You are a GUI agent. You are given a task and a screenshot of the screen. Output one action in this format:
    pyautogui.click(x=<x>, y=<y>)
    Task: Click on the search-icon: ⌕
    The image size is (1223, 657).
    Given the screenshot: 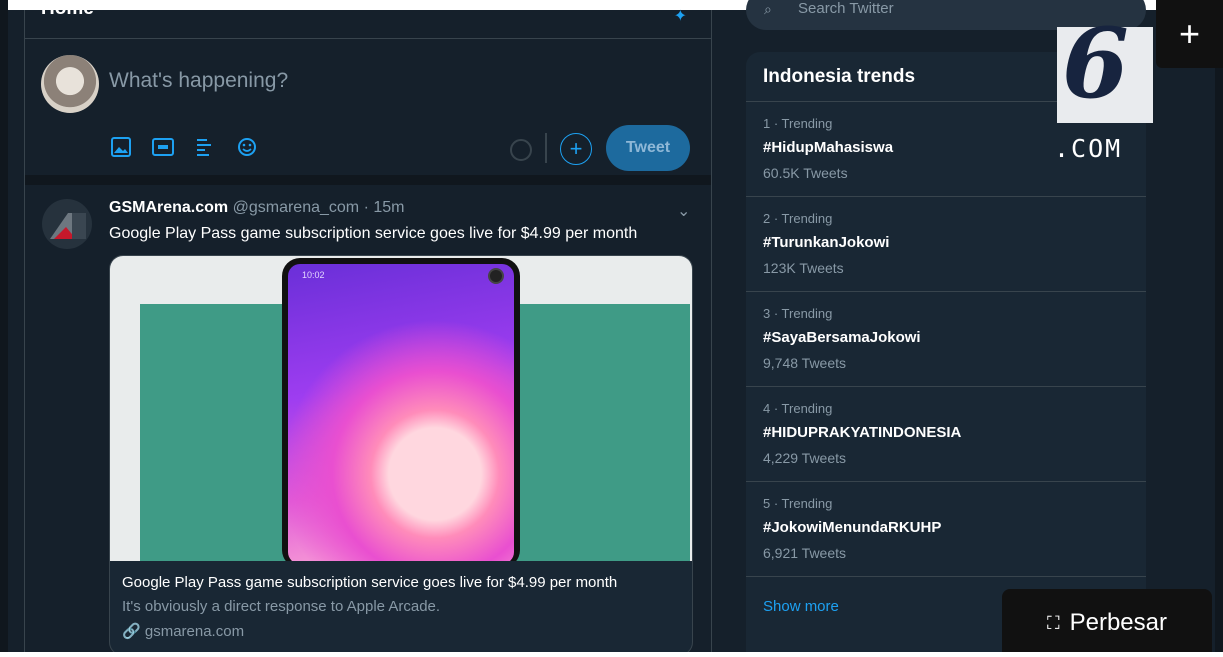 What is the action you would take?
    pyautogui.click(x=768, y=9)
    